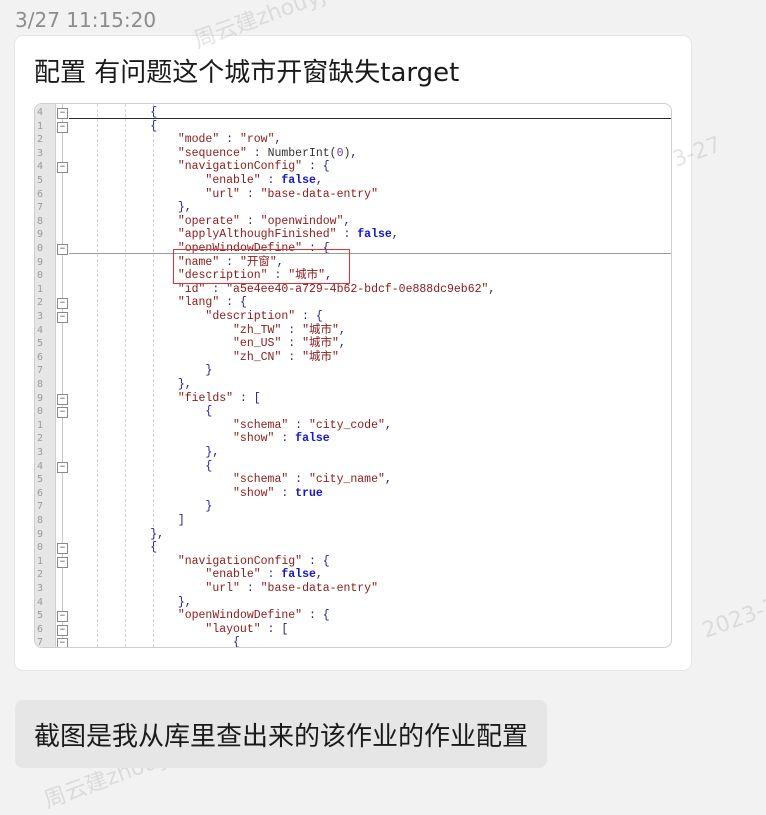  What do you see at coordinates (370, 253) in the screenshot?
I see `split-line-marker` at bounding box center [370, 253].